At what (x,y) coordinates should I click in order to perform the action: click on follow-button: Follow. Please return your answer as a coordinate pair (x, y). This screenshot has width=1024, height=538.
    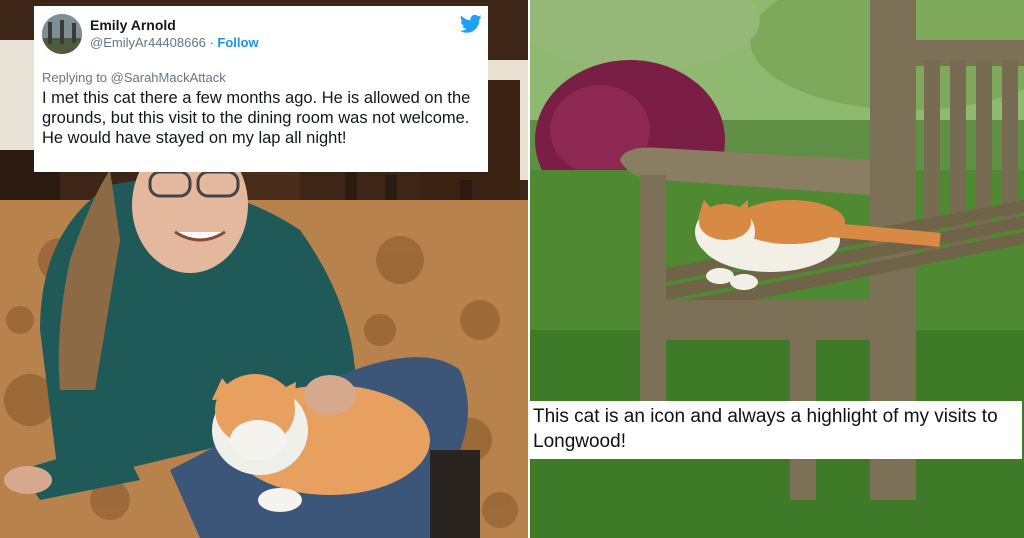
    Looking at the image, I should click on (237, 42).